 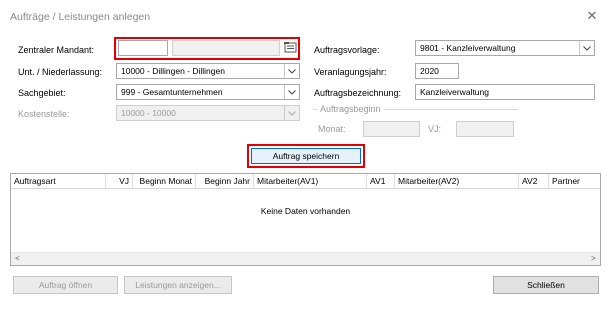 What do you see at coordinates (592, 16) in the screenshot?
I see `close-icon: ✕` at bounding box center [592, 16].